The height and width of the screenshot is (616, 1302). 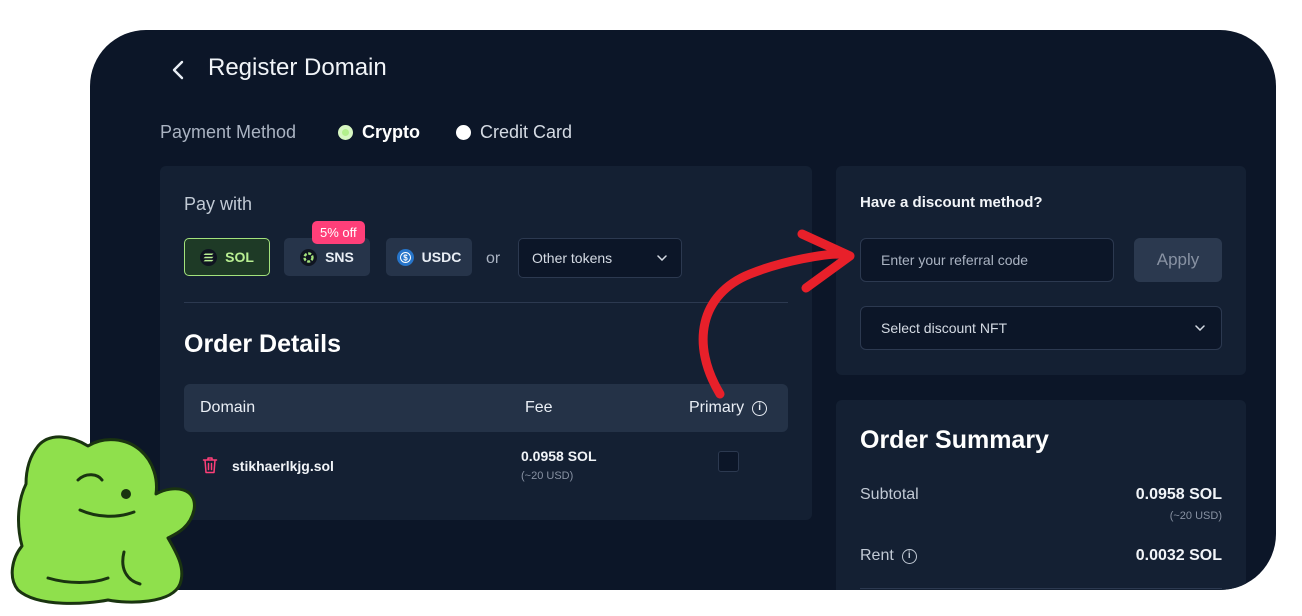 What do you see at coordinates (239, 257) in the screenshot?
I see `token-label: SOL` at bounding box center [239, 257].